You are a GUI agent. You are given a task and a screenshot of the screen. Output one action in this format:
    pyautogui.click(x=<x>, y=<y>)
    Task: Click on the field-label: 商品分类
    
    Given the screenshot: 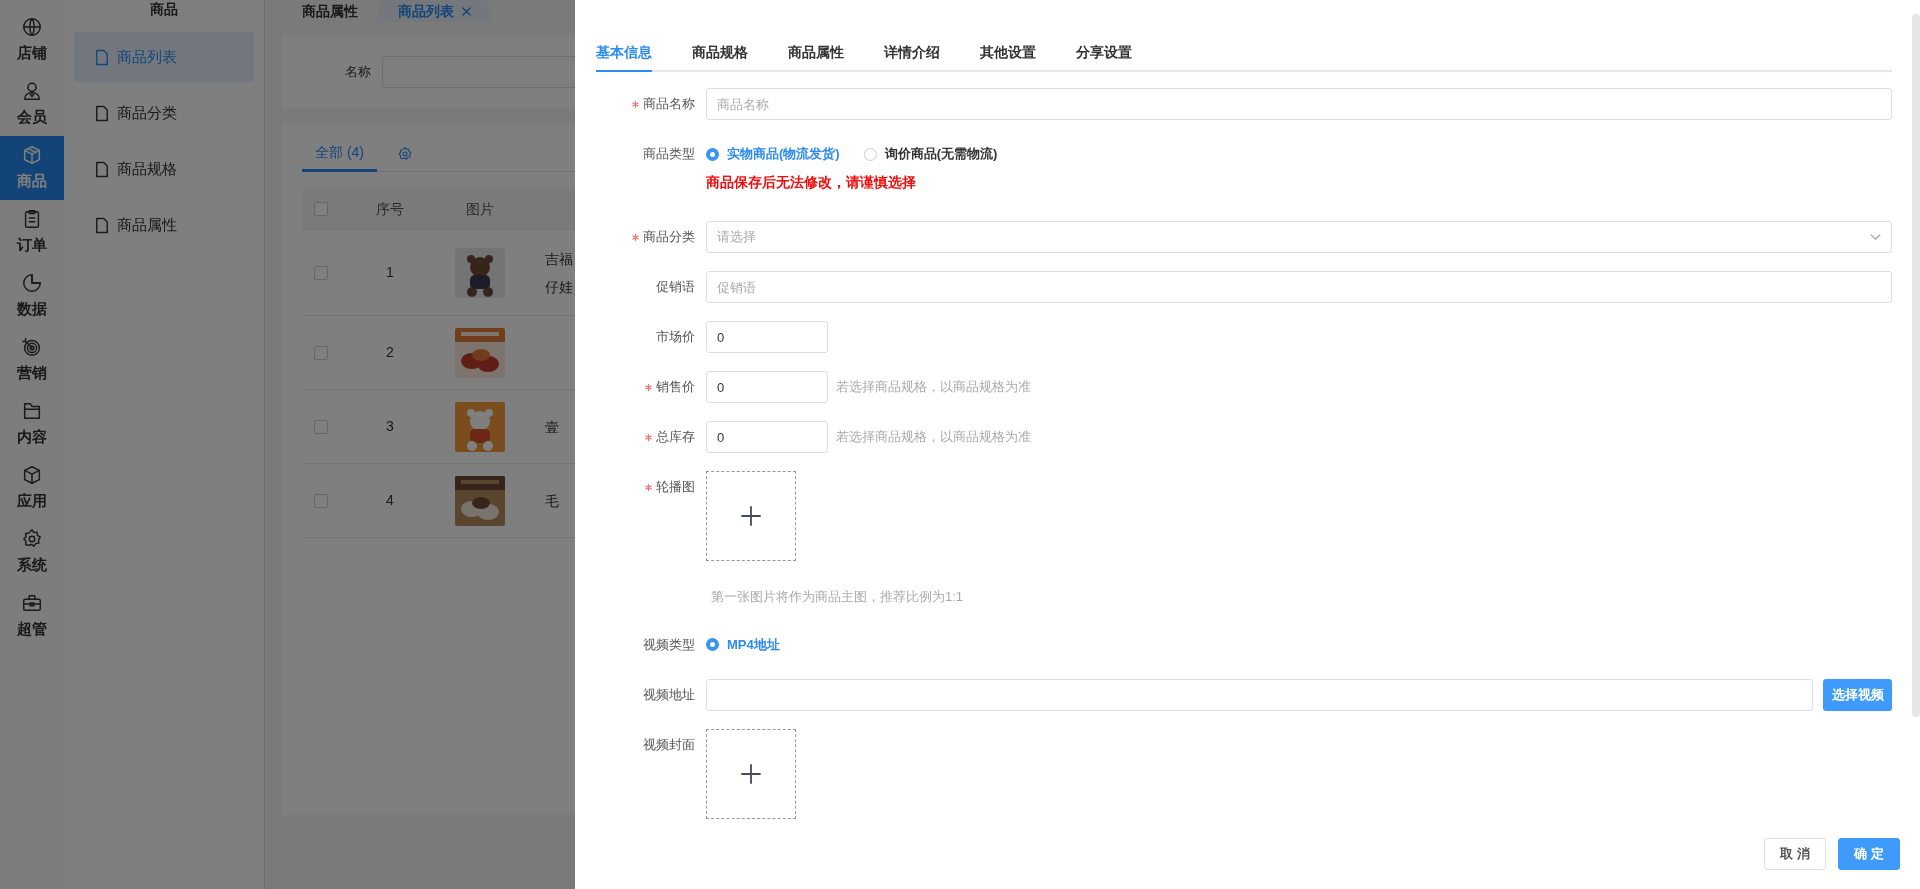 What is the action you would take?
    pyautogui.click(x=669, y=237)
    